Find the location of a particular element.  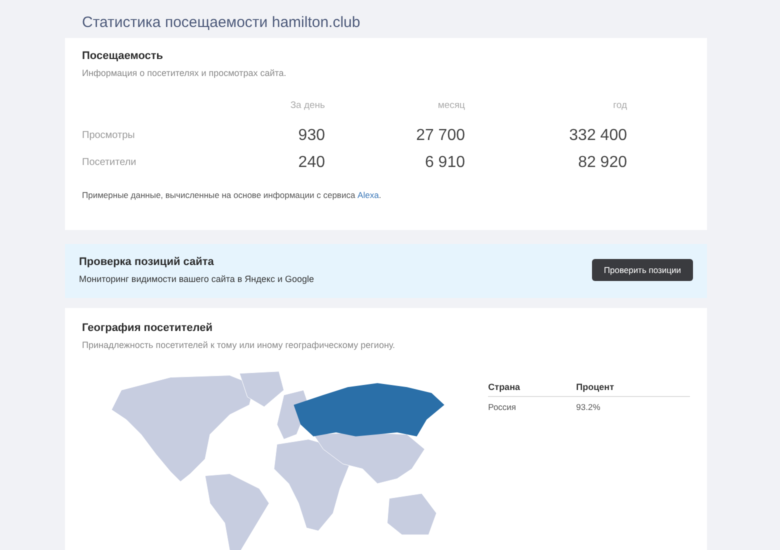

check-positions-button: Проверить позиции is located at coordinates (642, 270).